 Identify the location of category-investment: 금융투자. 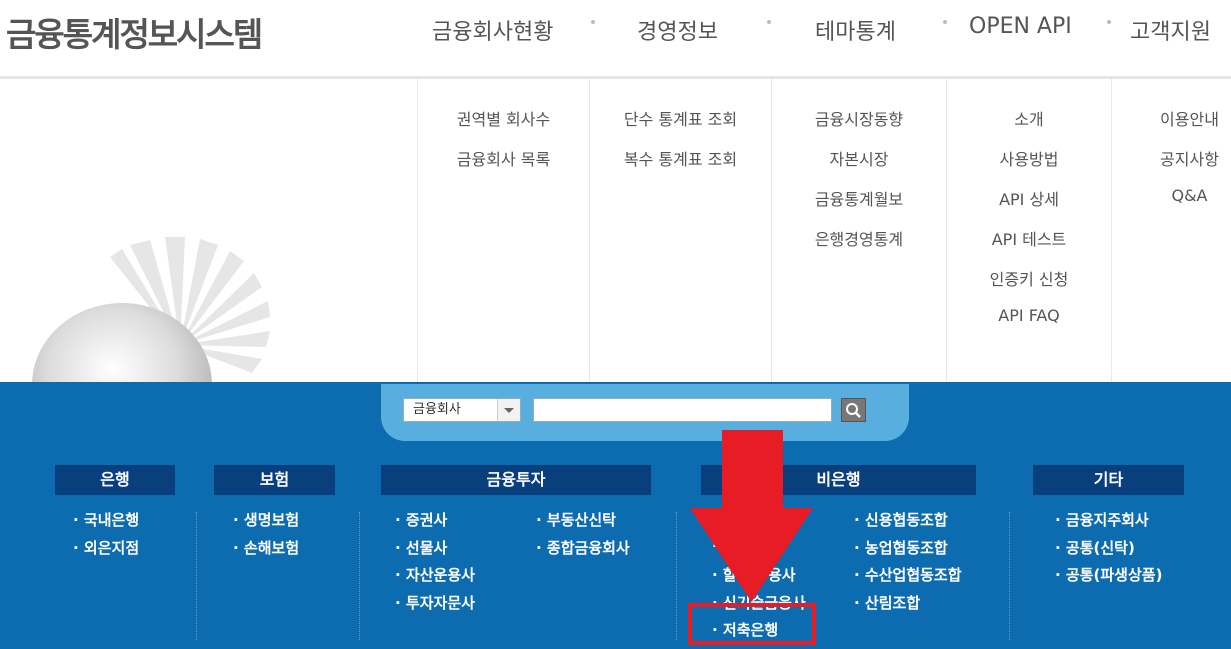
(516, 480).